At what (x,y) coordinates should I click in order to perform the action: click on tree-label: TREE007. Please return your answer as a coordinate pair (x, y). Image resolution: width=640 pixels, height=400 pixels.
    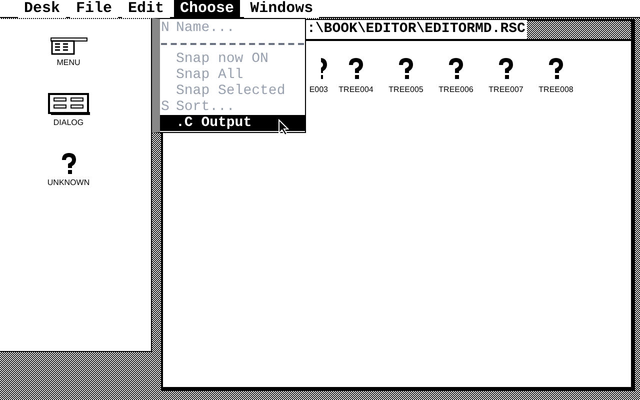
    Looking at the image, I should click on (506, 89).